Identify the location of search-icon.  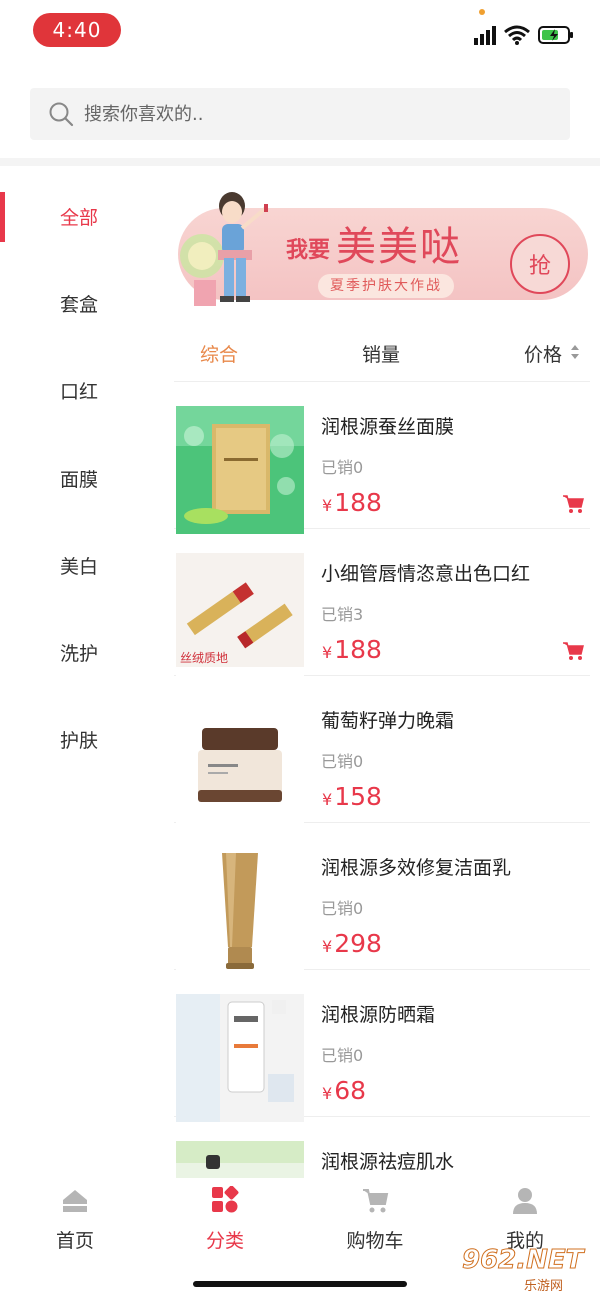
(61, 114).